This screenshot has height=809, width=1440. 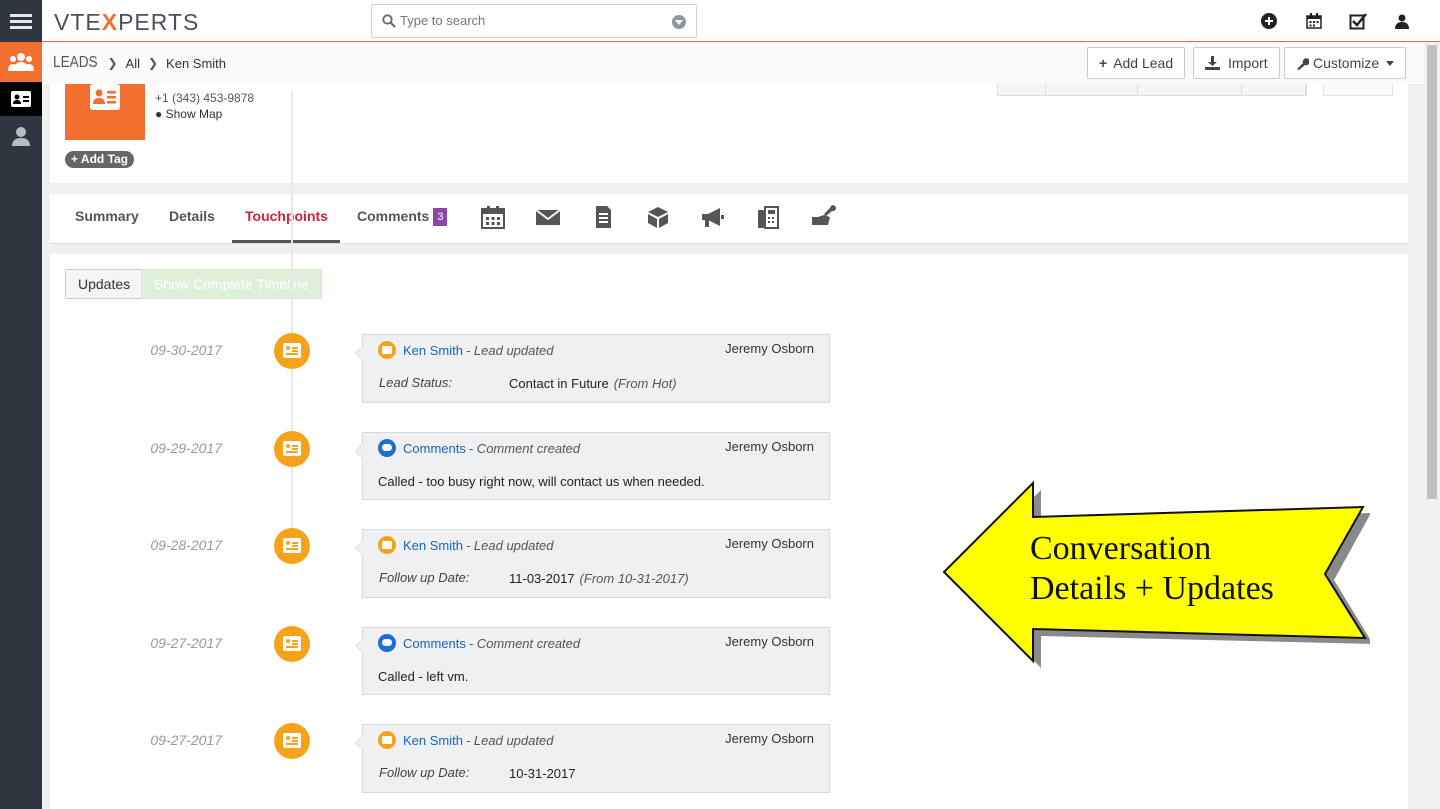 I want to click on callout-line-1: Conversation, so click(x=1121, y=548).